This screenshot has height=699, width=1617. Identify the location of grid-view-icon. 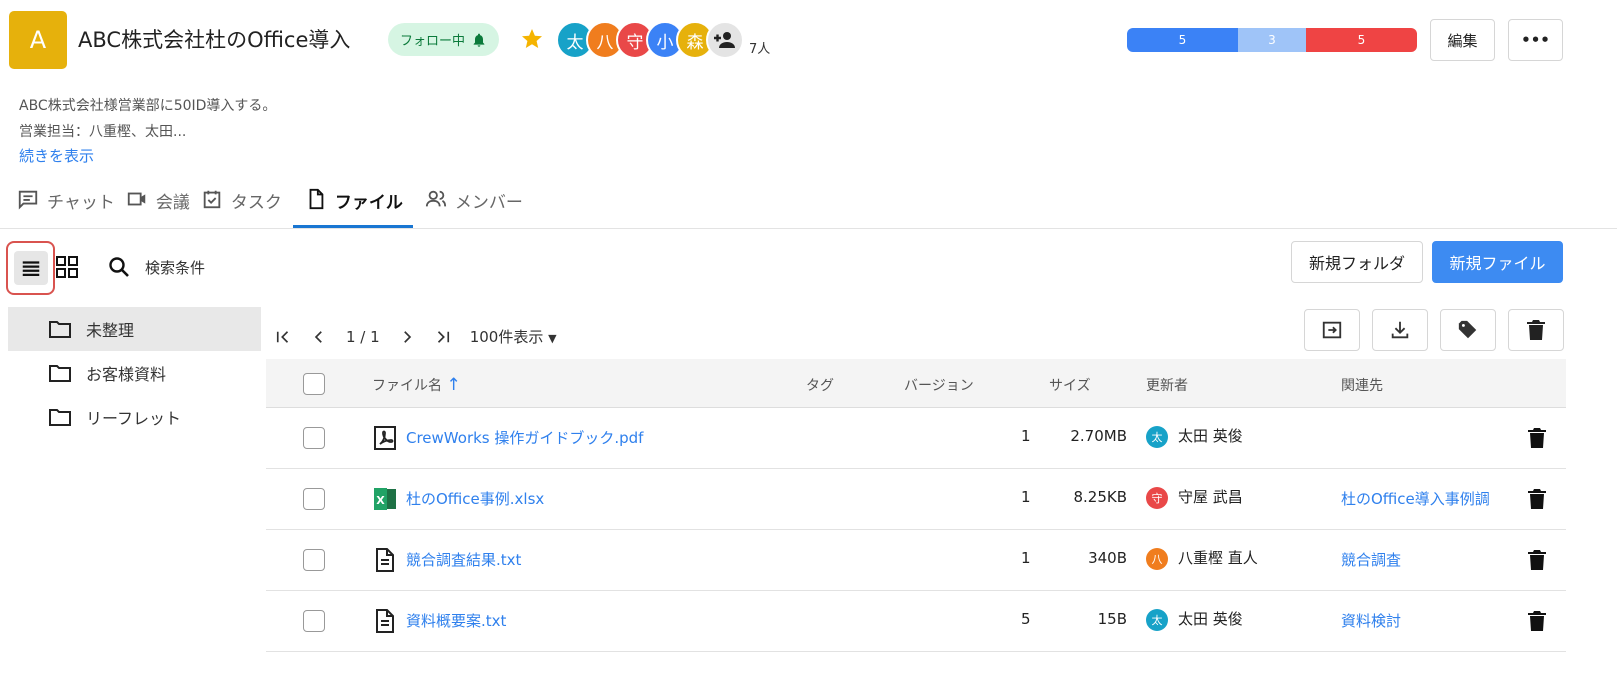
(67, 267).